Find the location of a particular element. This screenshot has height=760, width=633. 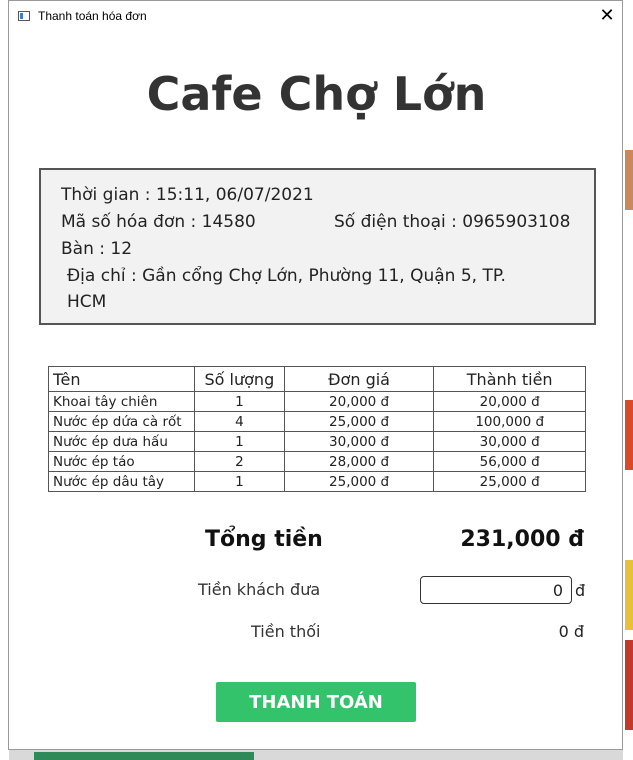

total-amount: 231,000 đ is located at coordinates (522, 539).